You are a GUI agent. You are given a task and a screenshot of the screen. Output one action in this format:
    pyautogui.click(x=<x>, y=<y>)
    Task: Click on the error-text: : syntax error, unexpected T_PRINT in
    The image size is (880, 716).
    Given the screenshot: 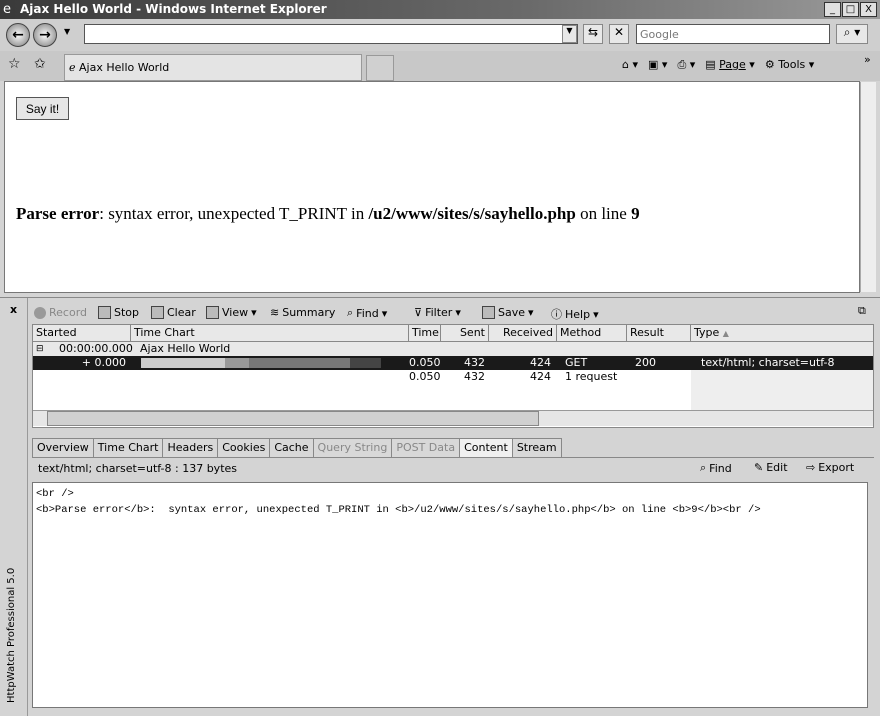 What is the action you would take?
    pyautogui.click(x=234, y=213)
    